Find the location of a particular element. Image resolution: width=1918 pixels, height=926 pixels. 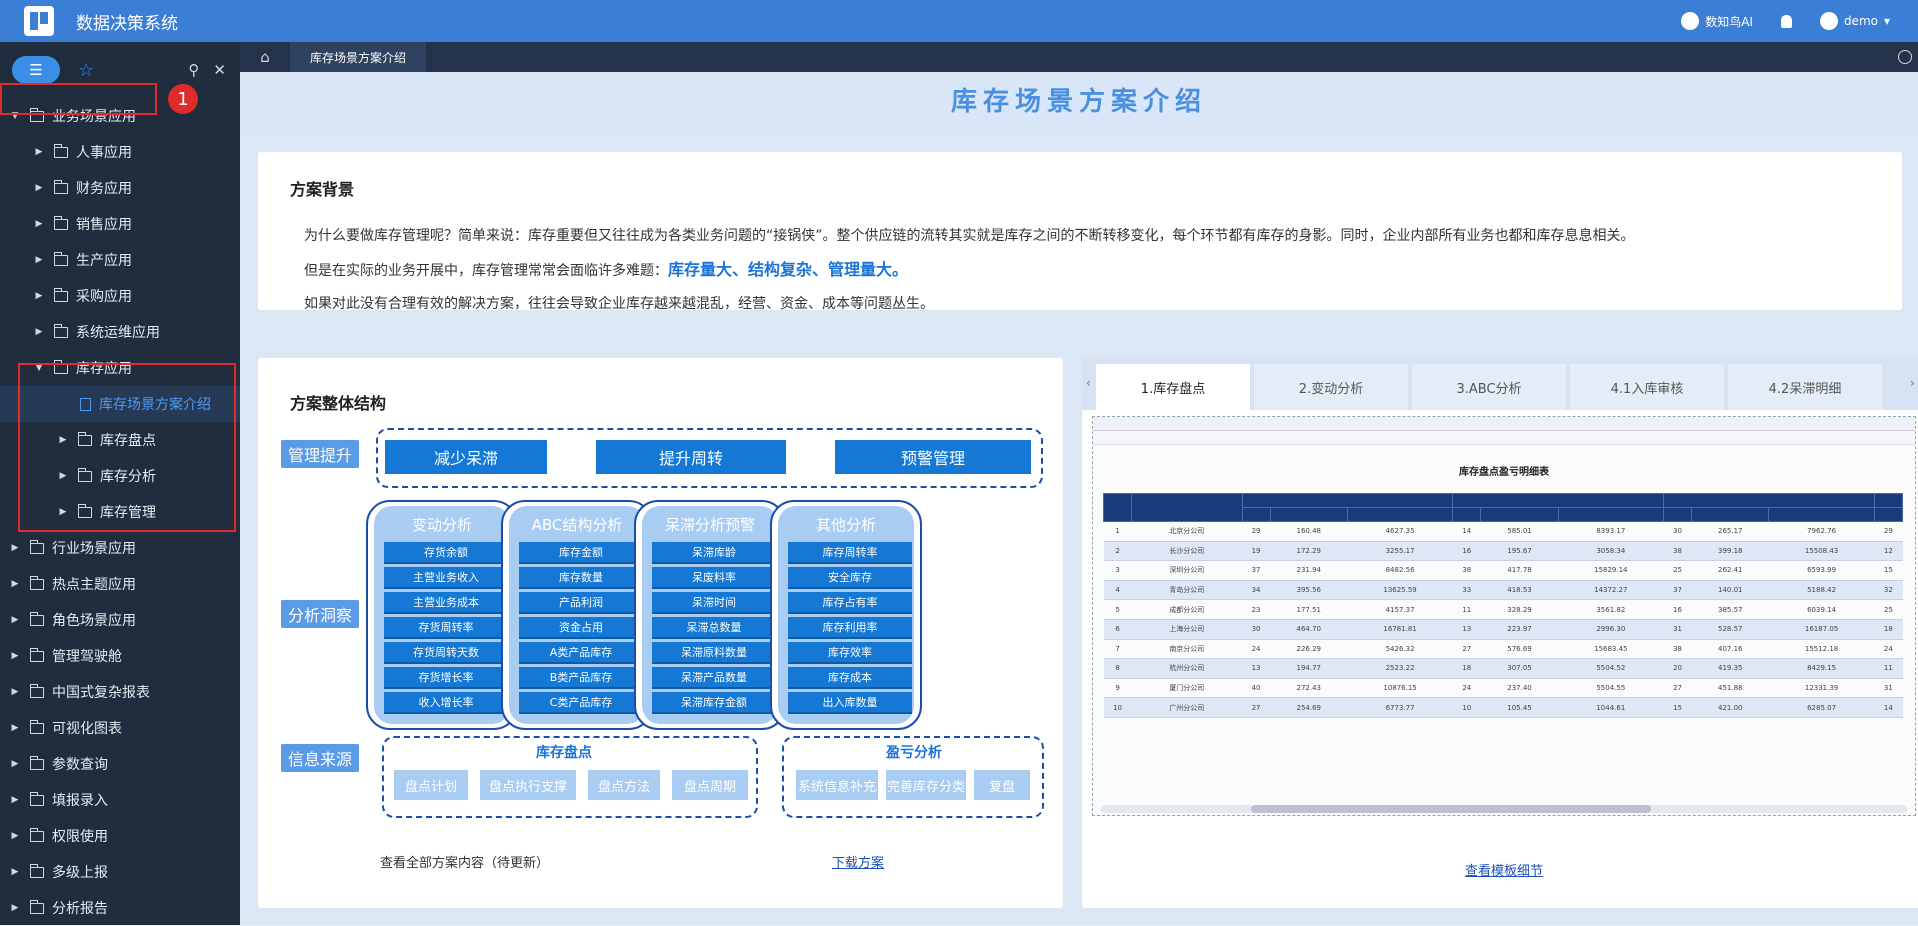

metric-cell: C类产品库存 is located at coordinates (581, 703).